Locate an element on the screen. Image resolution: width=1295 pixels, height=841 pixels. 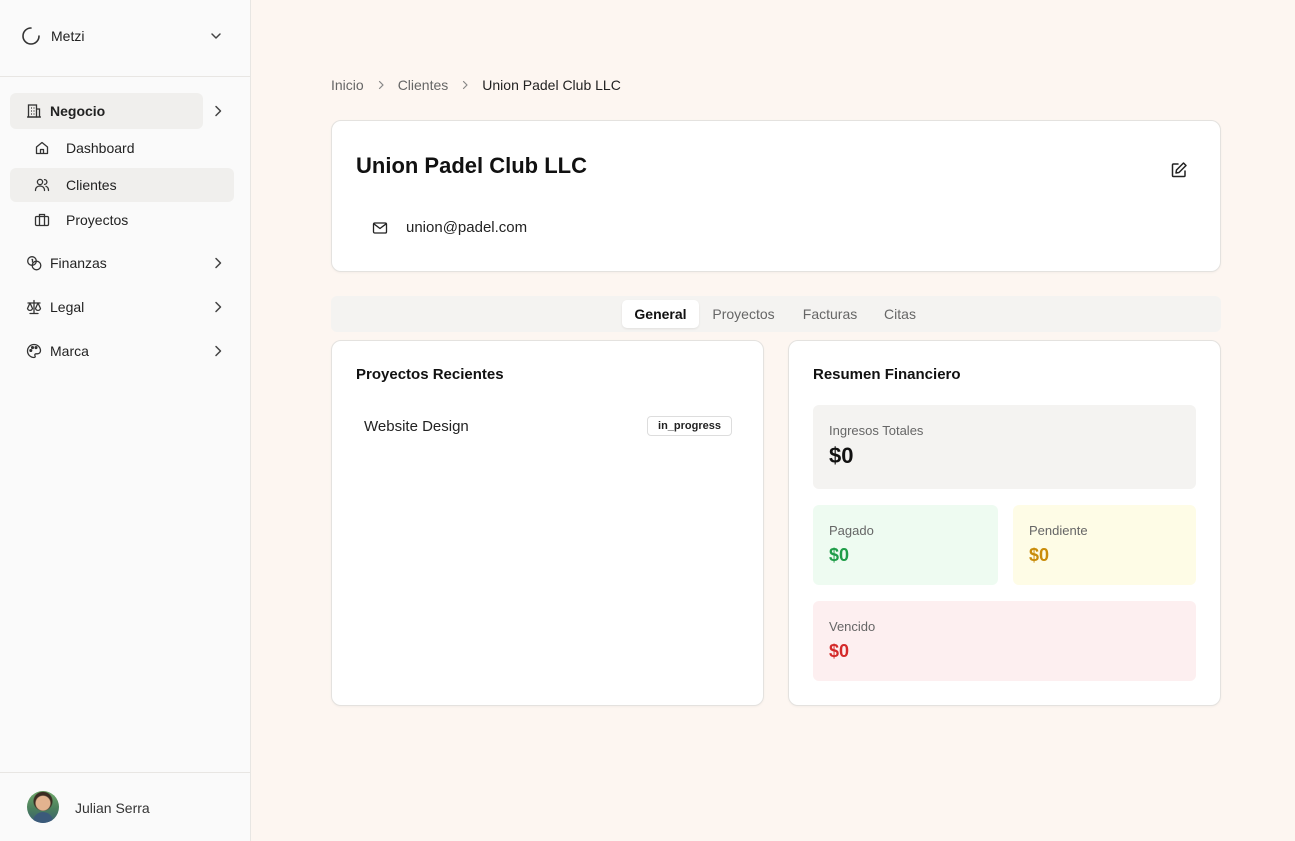
client-email: union@padel.com is located at coordinates (466, 227).